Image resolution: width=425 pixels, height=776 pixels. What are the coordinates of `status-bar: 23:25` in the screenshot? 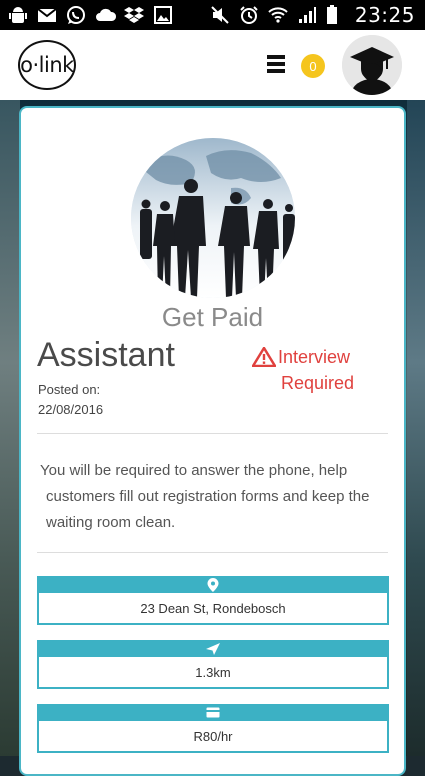 It's located at (212, 15).